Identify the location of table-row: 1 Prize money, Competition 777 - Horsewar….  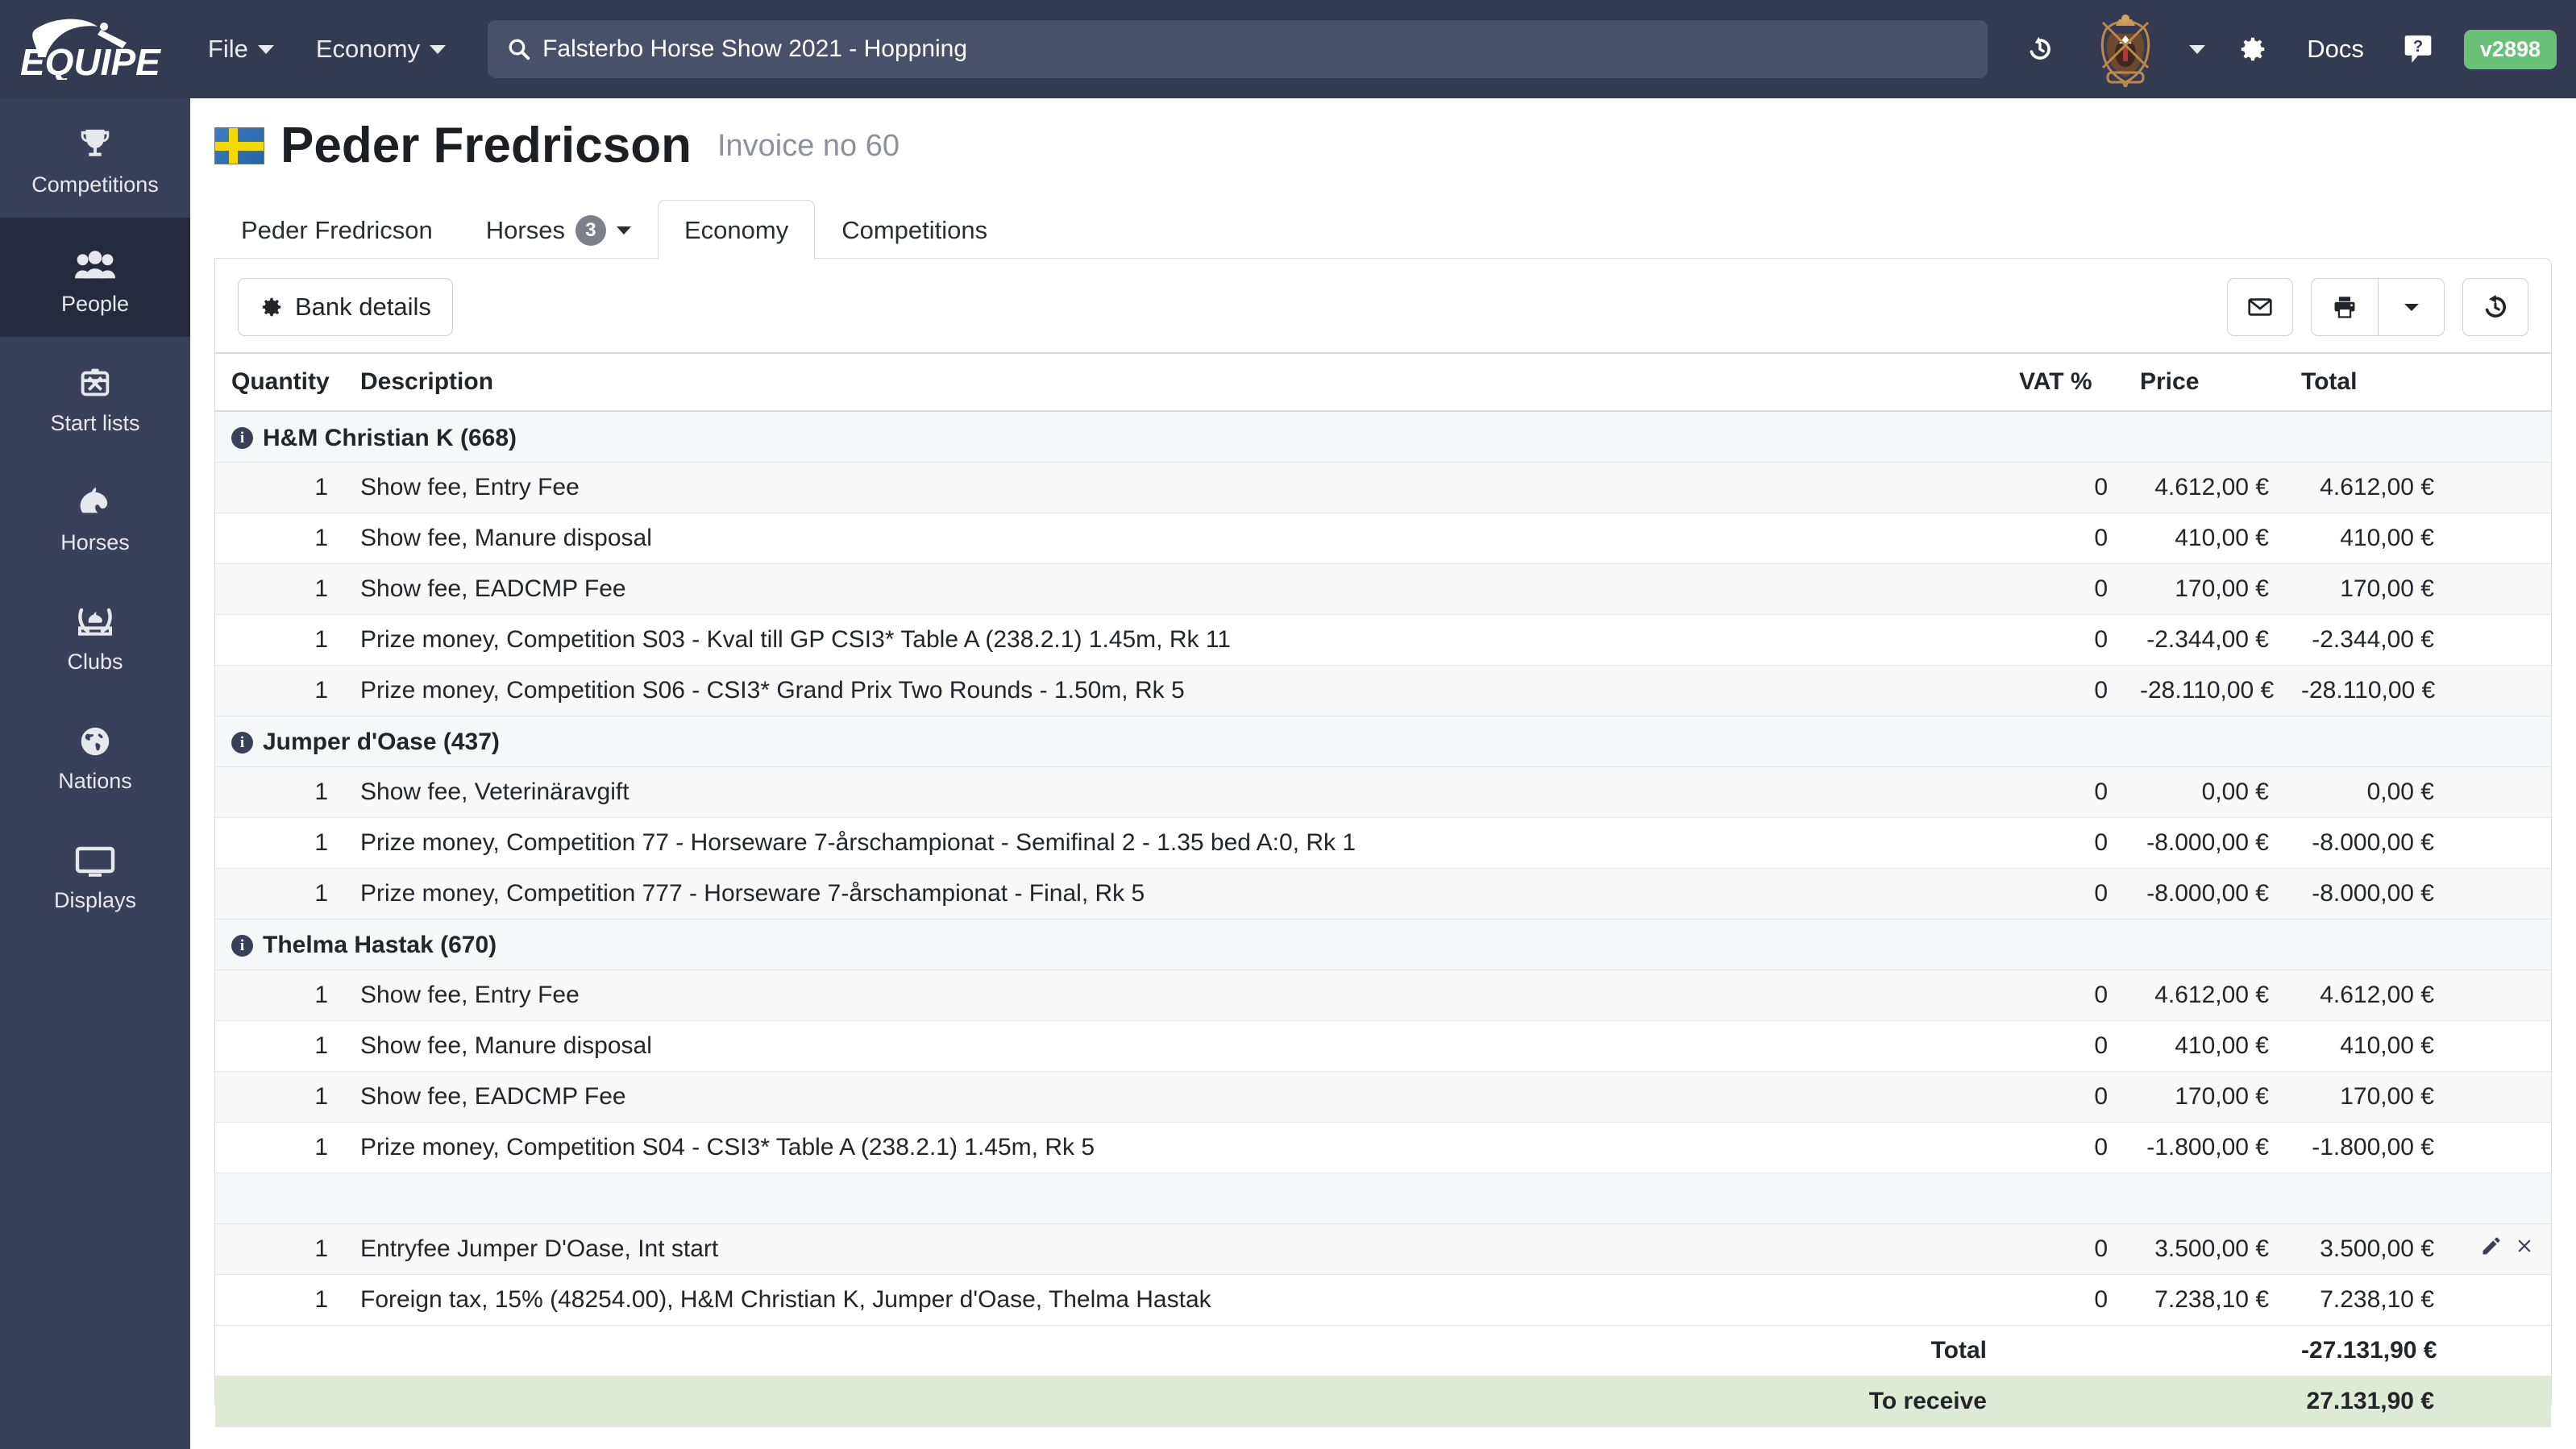
(1383, 893).